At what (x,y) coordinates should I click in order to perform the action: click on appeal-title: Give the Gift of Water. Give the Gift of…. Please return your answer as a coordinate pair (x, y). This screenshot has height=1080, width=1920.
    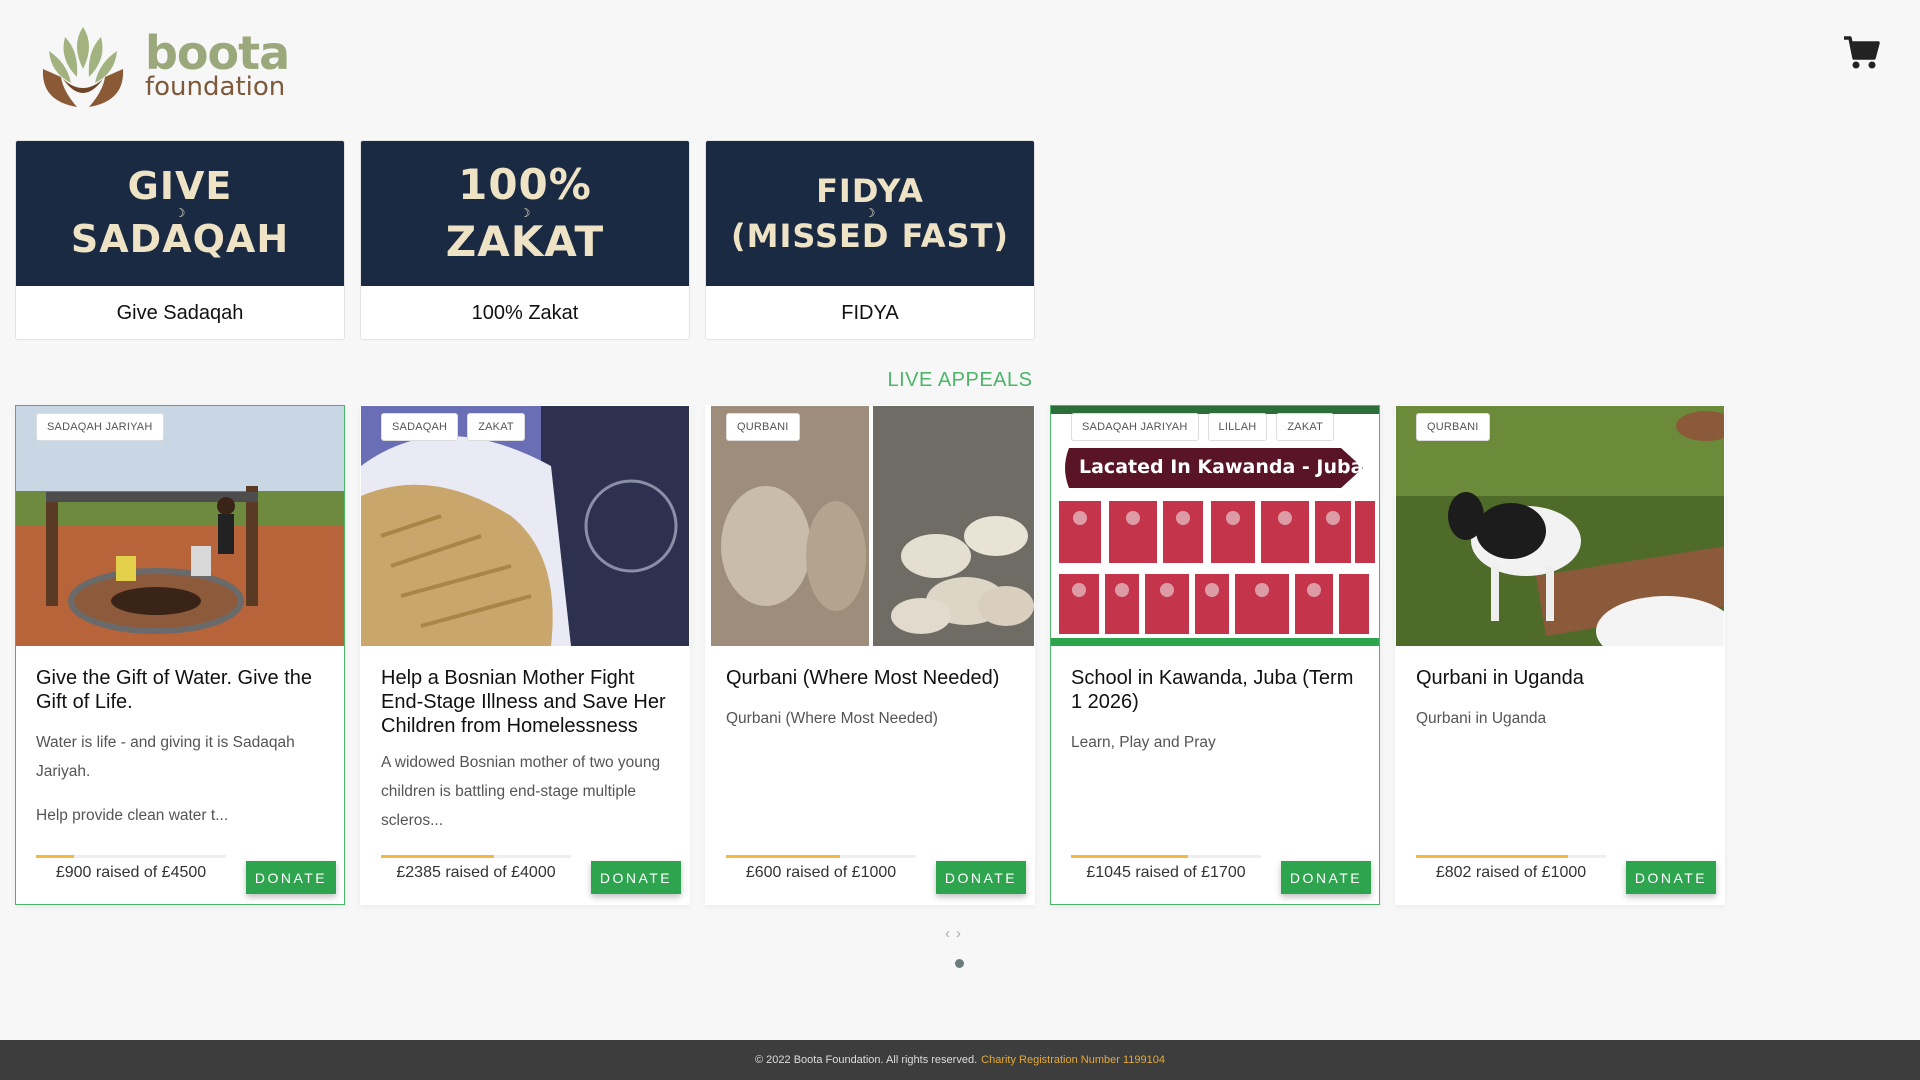
    Looking at the image, I should click on (180, 690).